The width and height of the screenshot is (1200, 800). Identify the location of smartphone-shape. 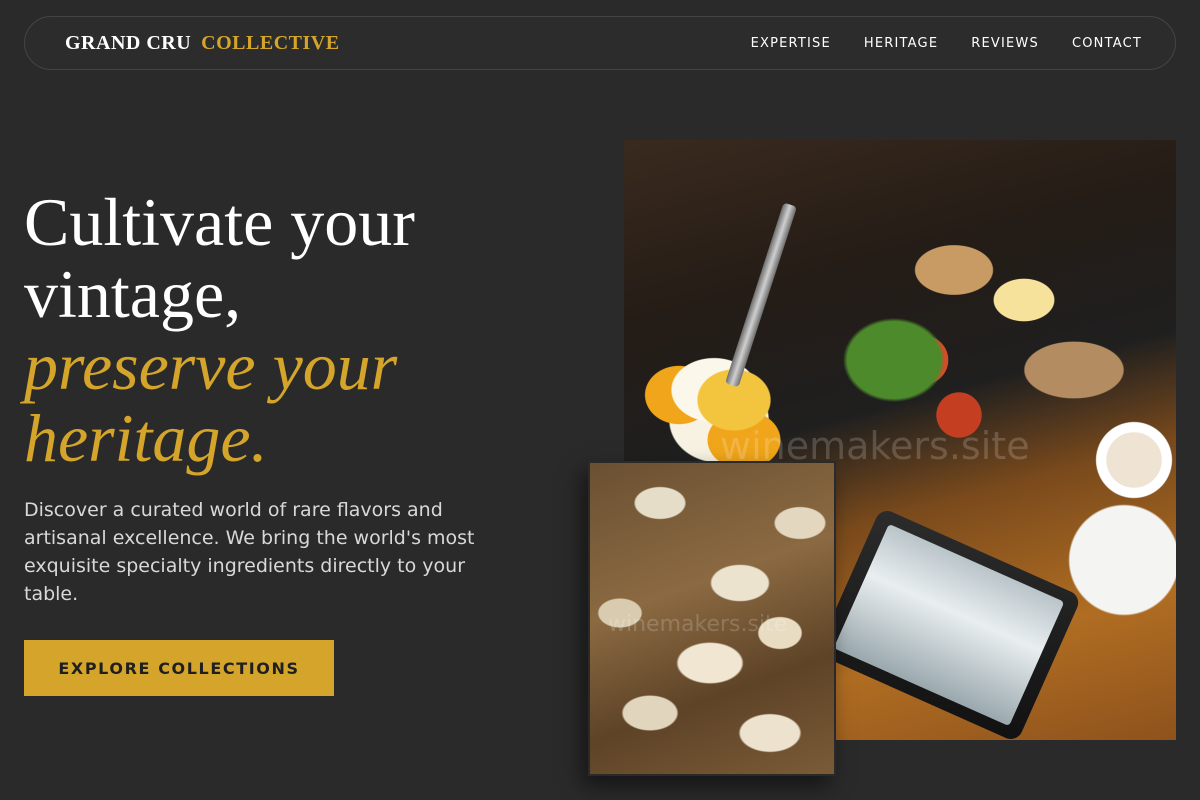
(949, 623).